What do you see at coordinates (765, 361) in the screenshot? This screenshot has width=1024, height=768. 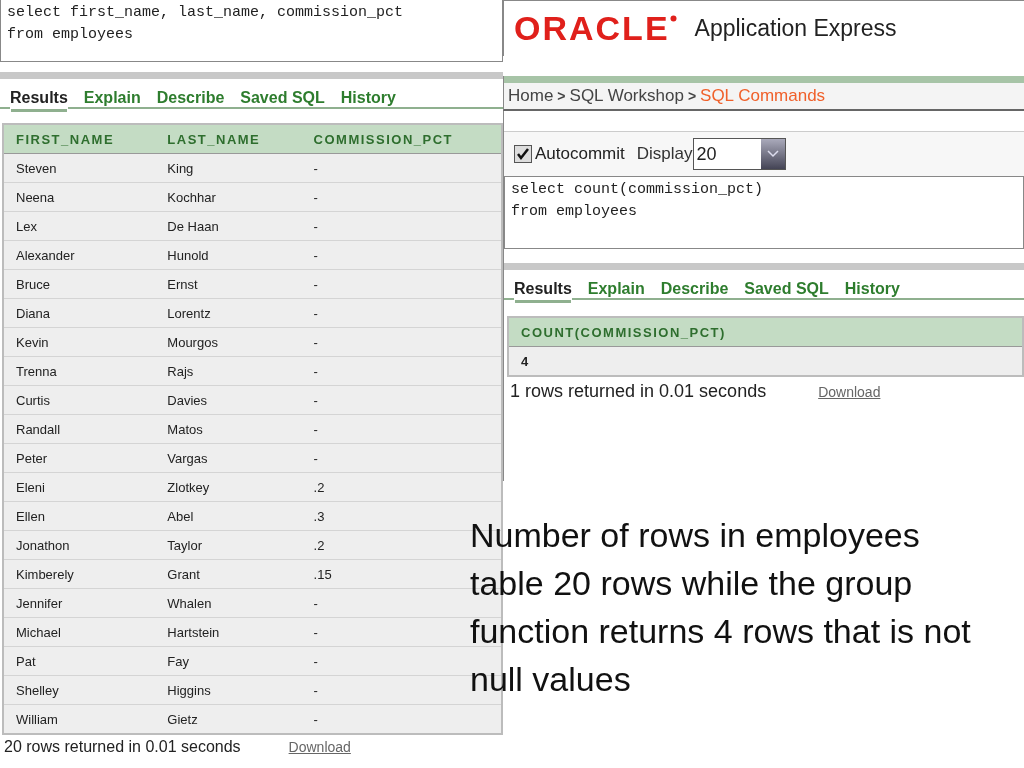 I see `table-cell: 4` at bounding box center [765, 361].